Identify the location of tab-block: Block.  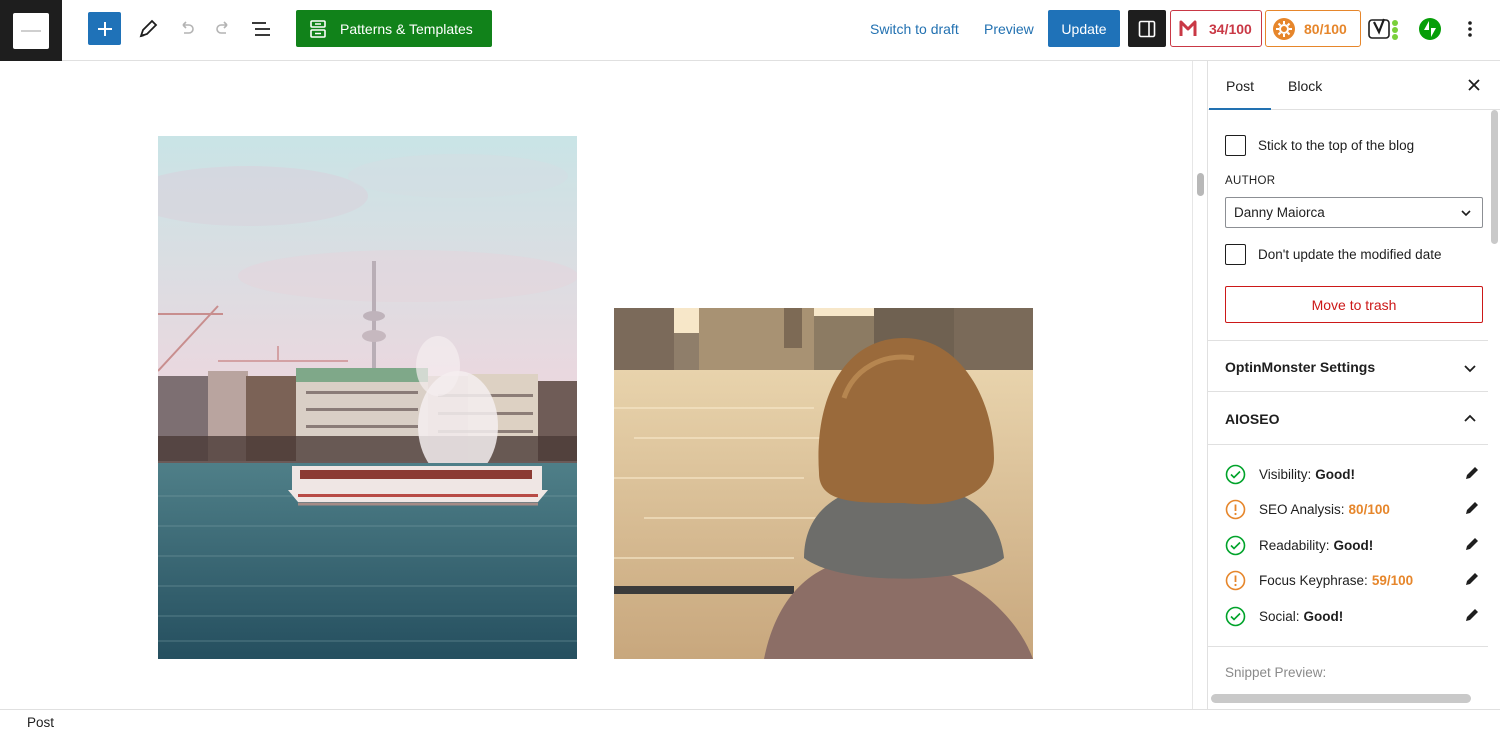
(1305, 86).